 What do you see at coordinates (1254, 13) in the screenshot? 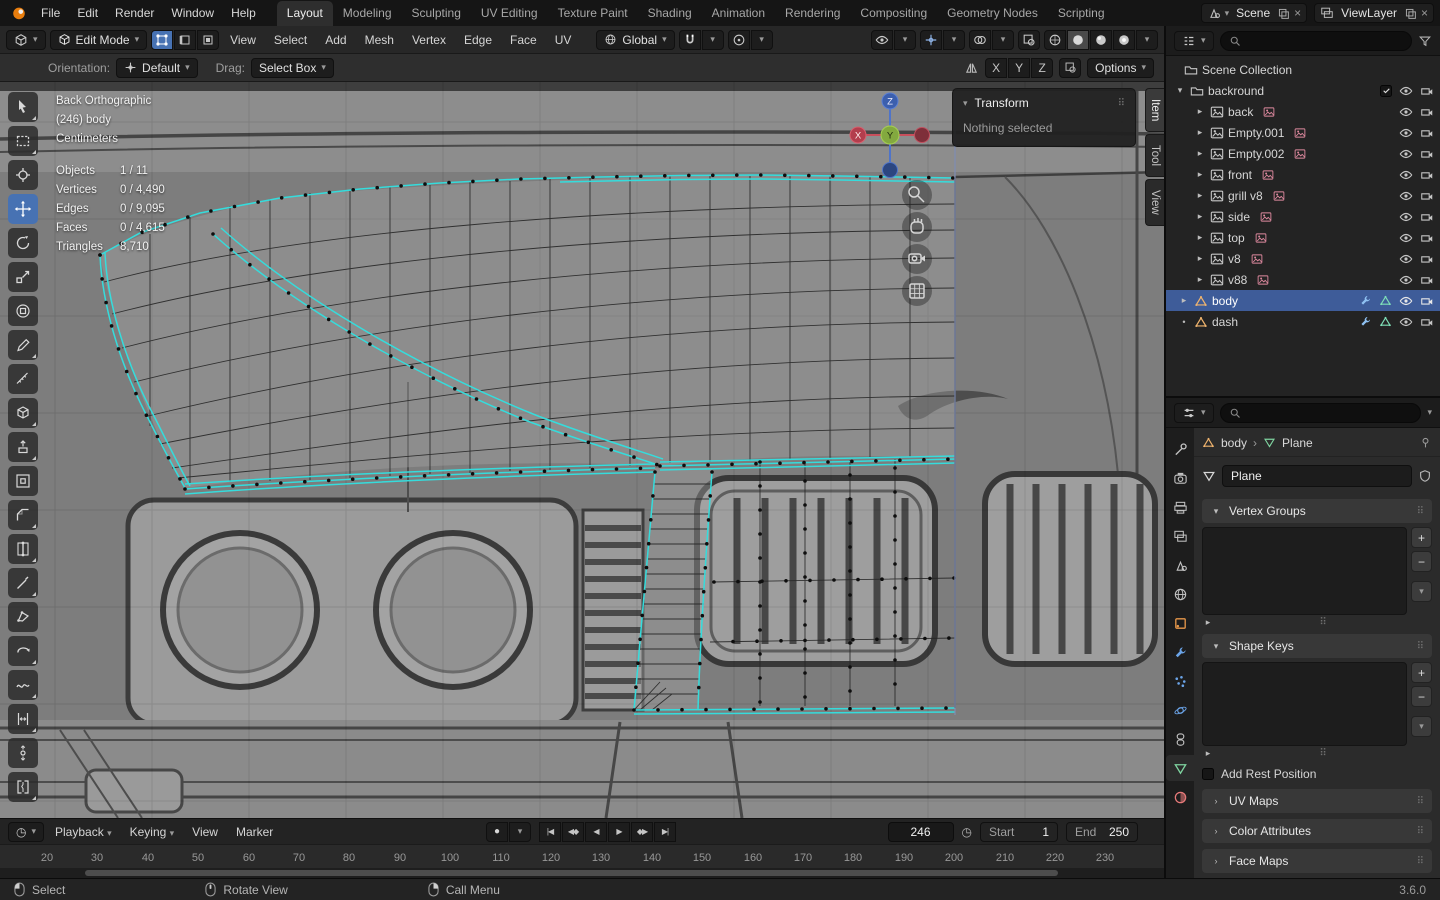
I see `scene-selector: ▾ Scene ×` at bounding box center [1254, 13].